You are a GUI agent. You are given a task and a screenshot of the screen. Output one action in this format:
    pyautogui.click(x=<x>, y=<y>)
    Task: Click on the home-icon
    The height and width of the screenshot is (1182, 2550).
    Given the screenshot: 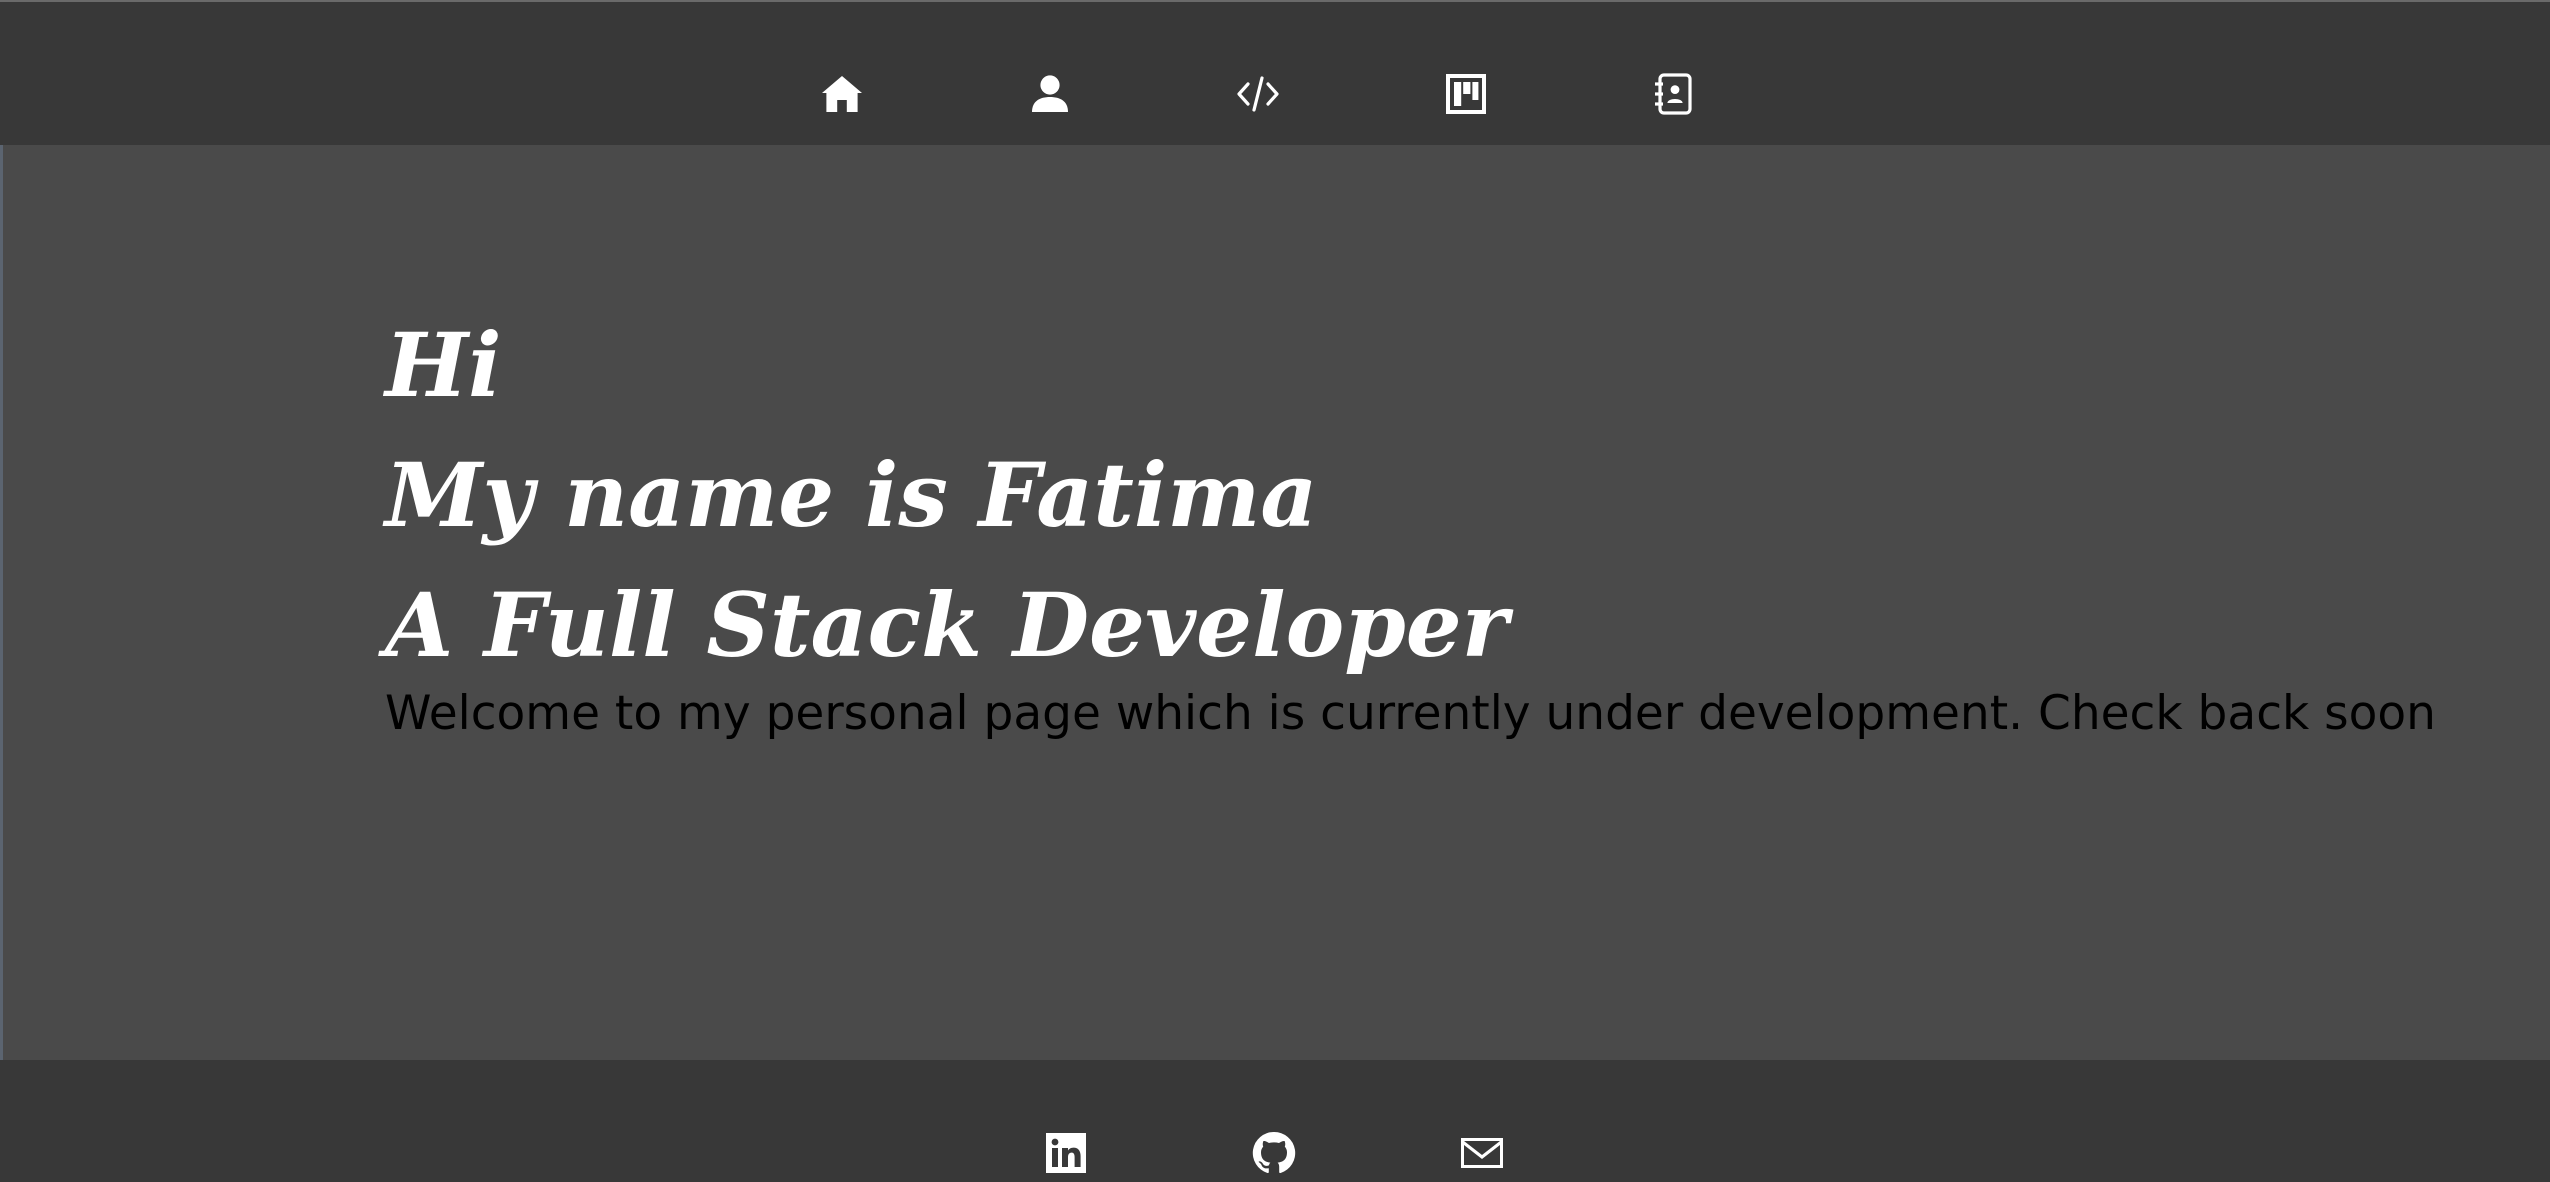 What is the action you would take?
    pyautogui.click(x=842, y=94)
    